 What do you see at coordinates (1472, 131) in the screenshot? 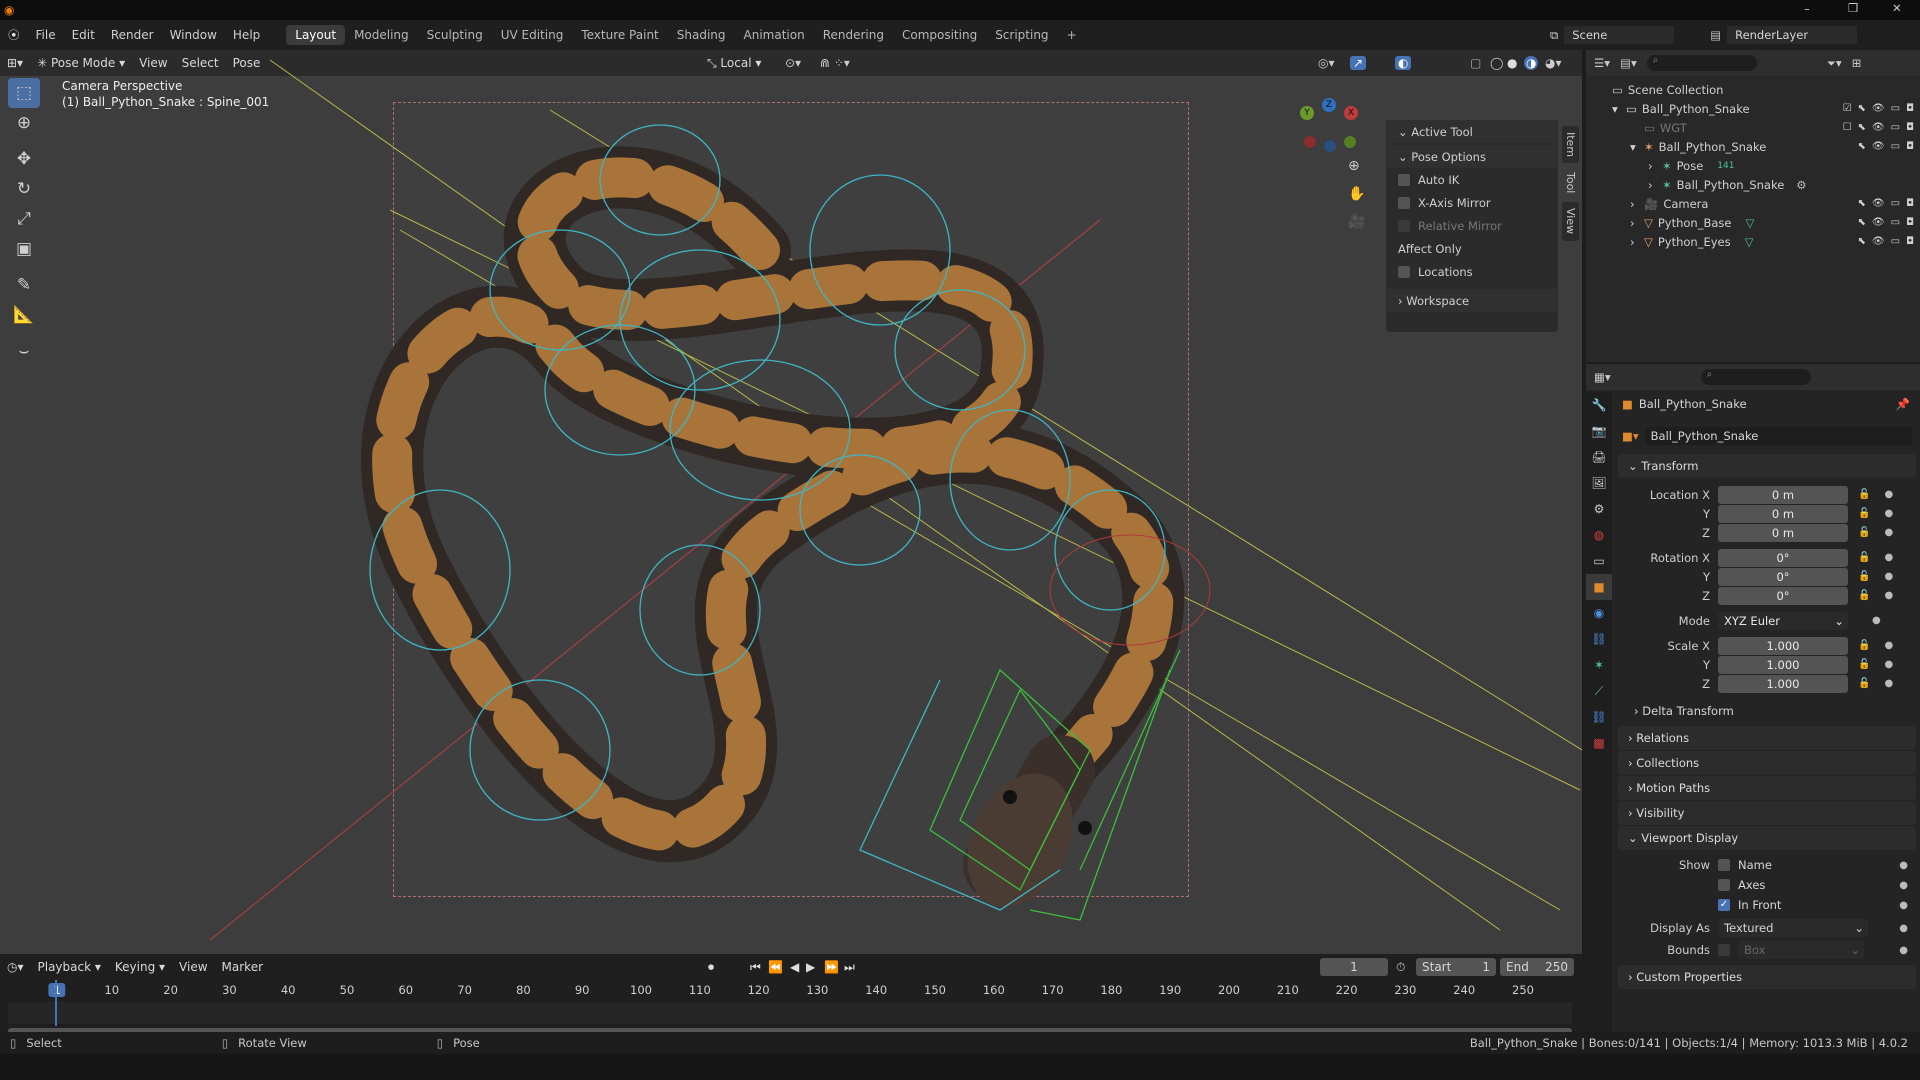
I see `active-tool-header: ⌄ Active Tool` at bounding box center [1472, 131].